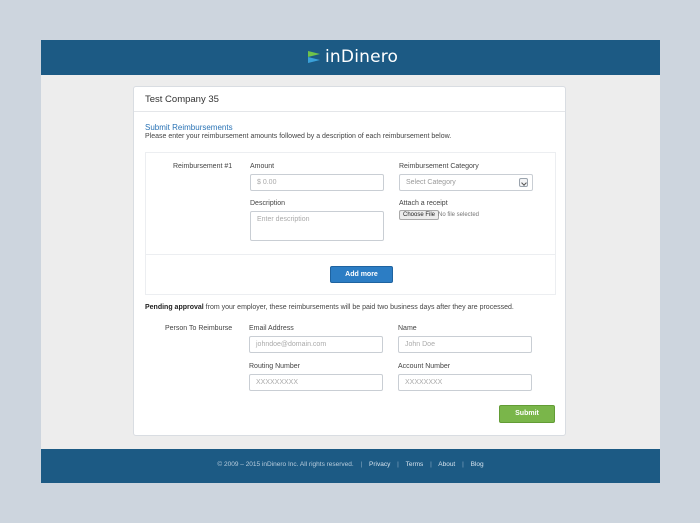 The height and width of the screenshot is (523, 700). Describe the element at coordinates (407, 328) in the screenshot. I see `name-label: Name` at that location.